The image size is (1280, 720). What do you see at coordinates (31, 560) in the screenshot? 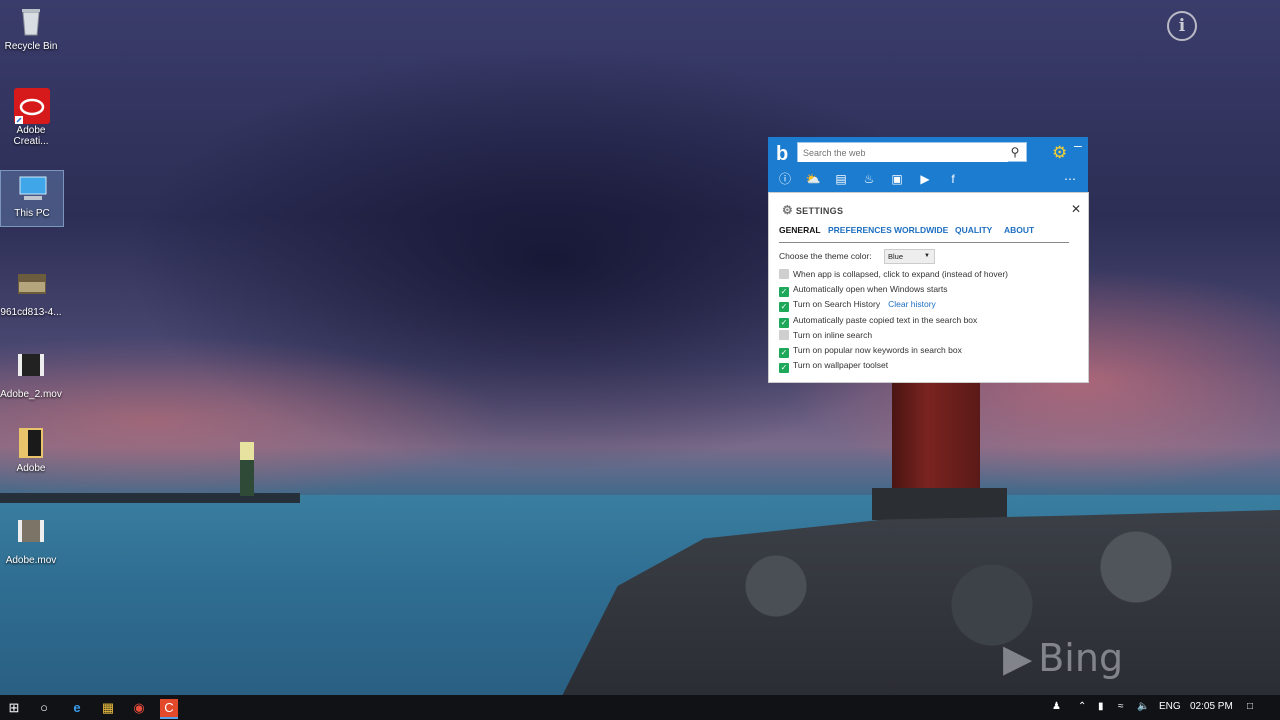
I see `desktop-icon-label: Adobe.mov` at bounding box center [31, 560].